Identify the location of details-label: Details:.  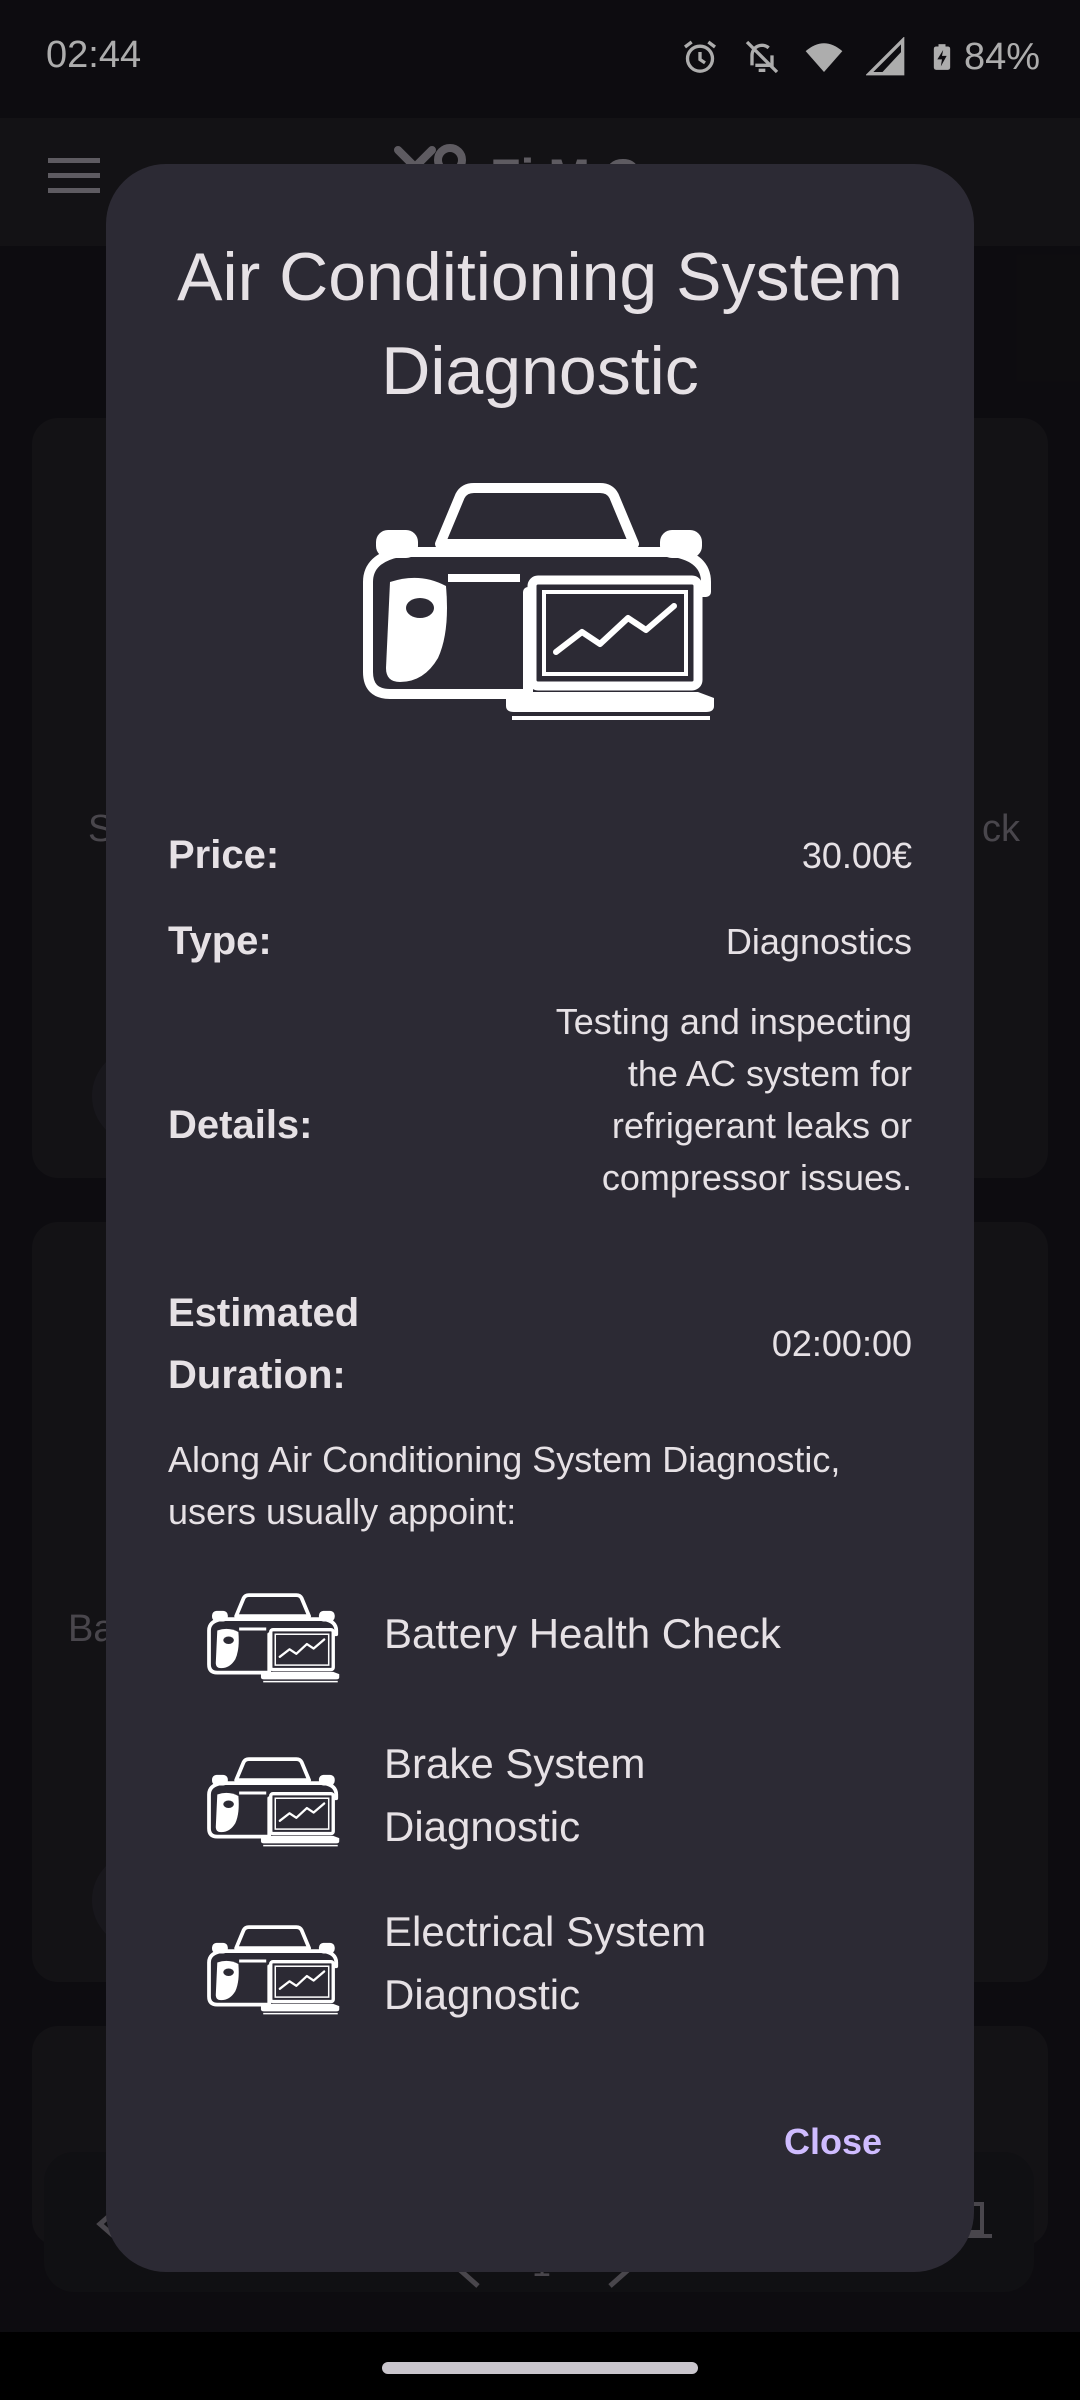
(240, 1125).